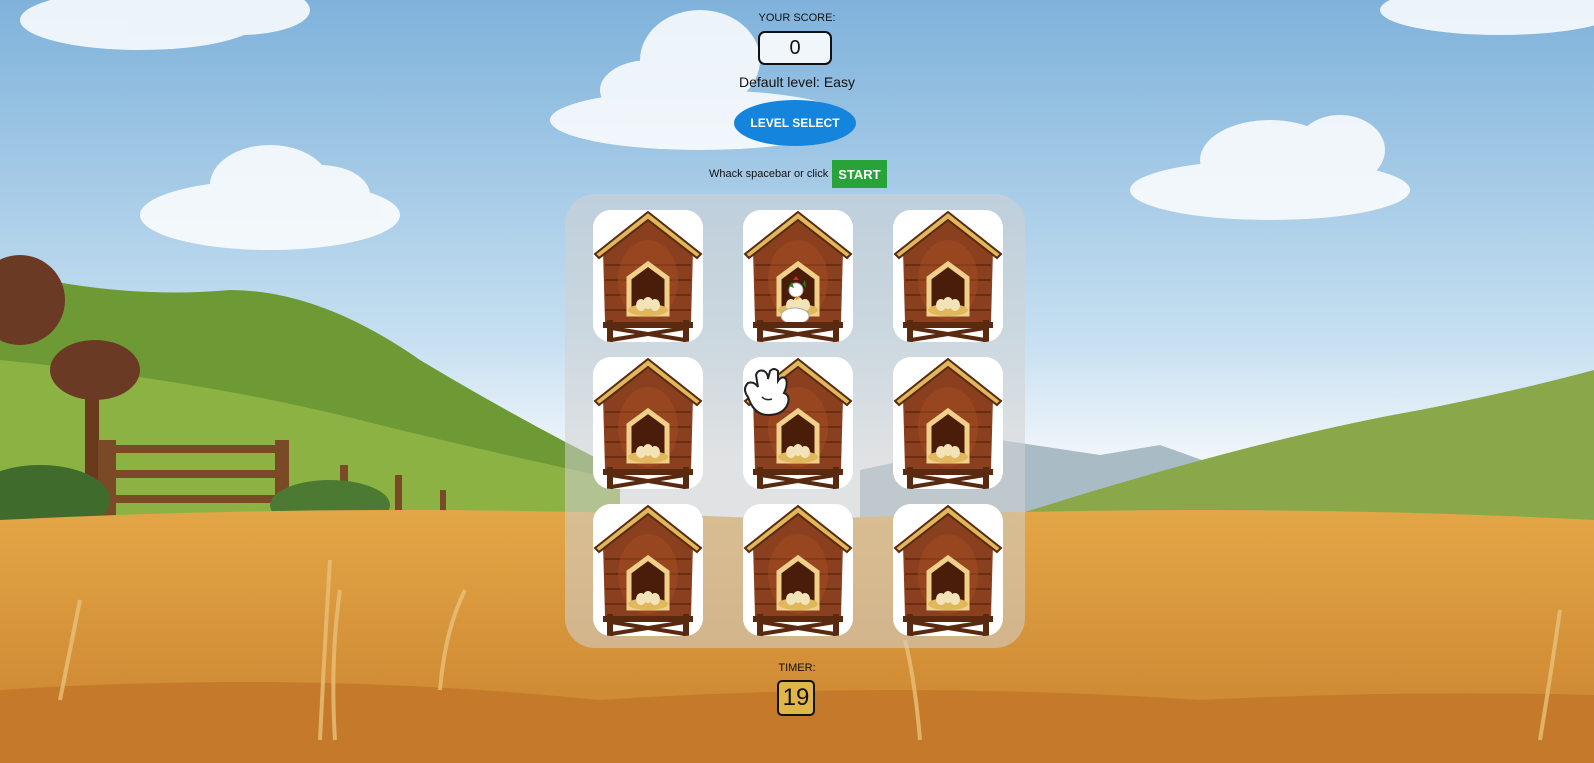 This screenshot has height=763, width=1594. Describe the element at coordinates (767, 392) in the screenshot. I see `glove-hand-icon` at that location.